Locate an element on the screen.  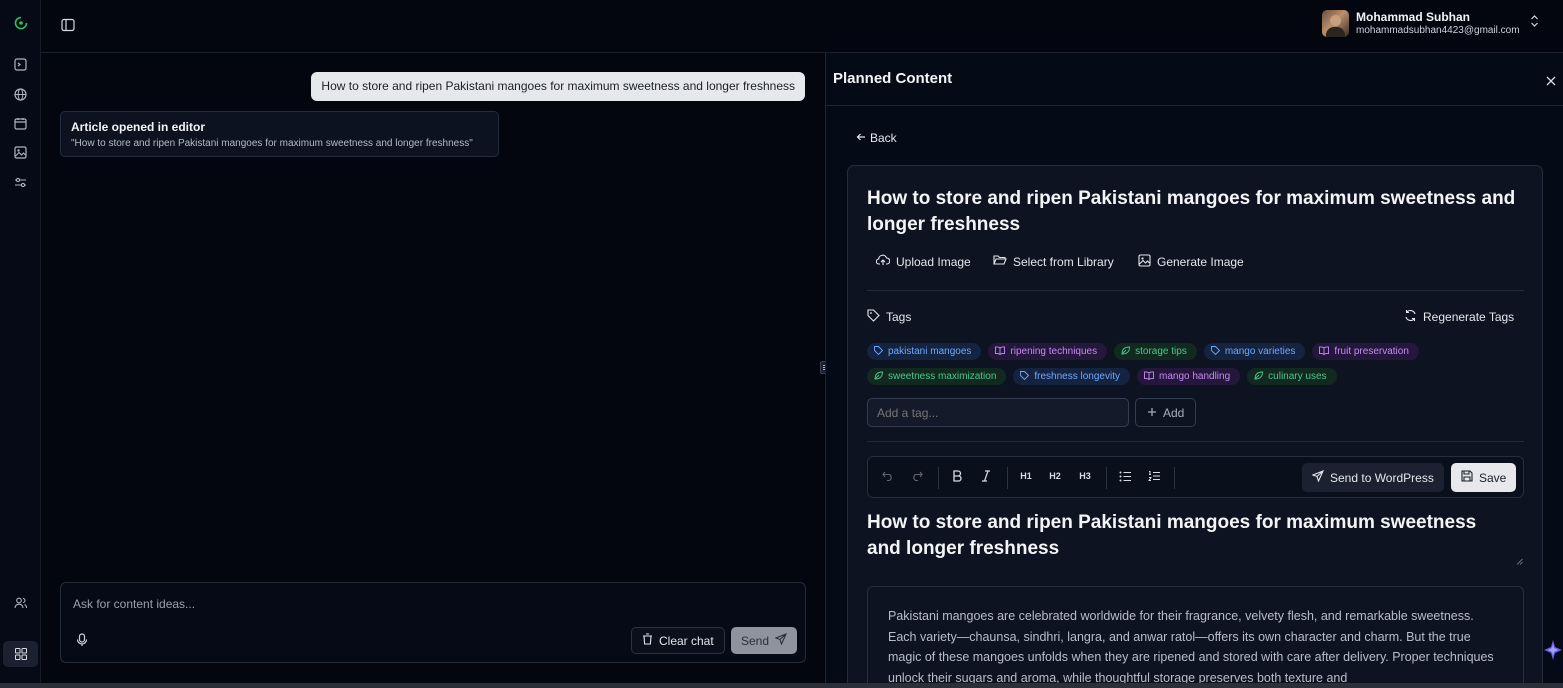
italic-icon is located at coordinates (986, 476).